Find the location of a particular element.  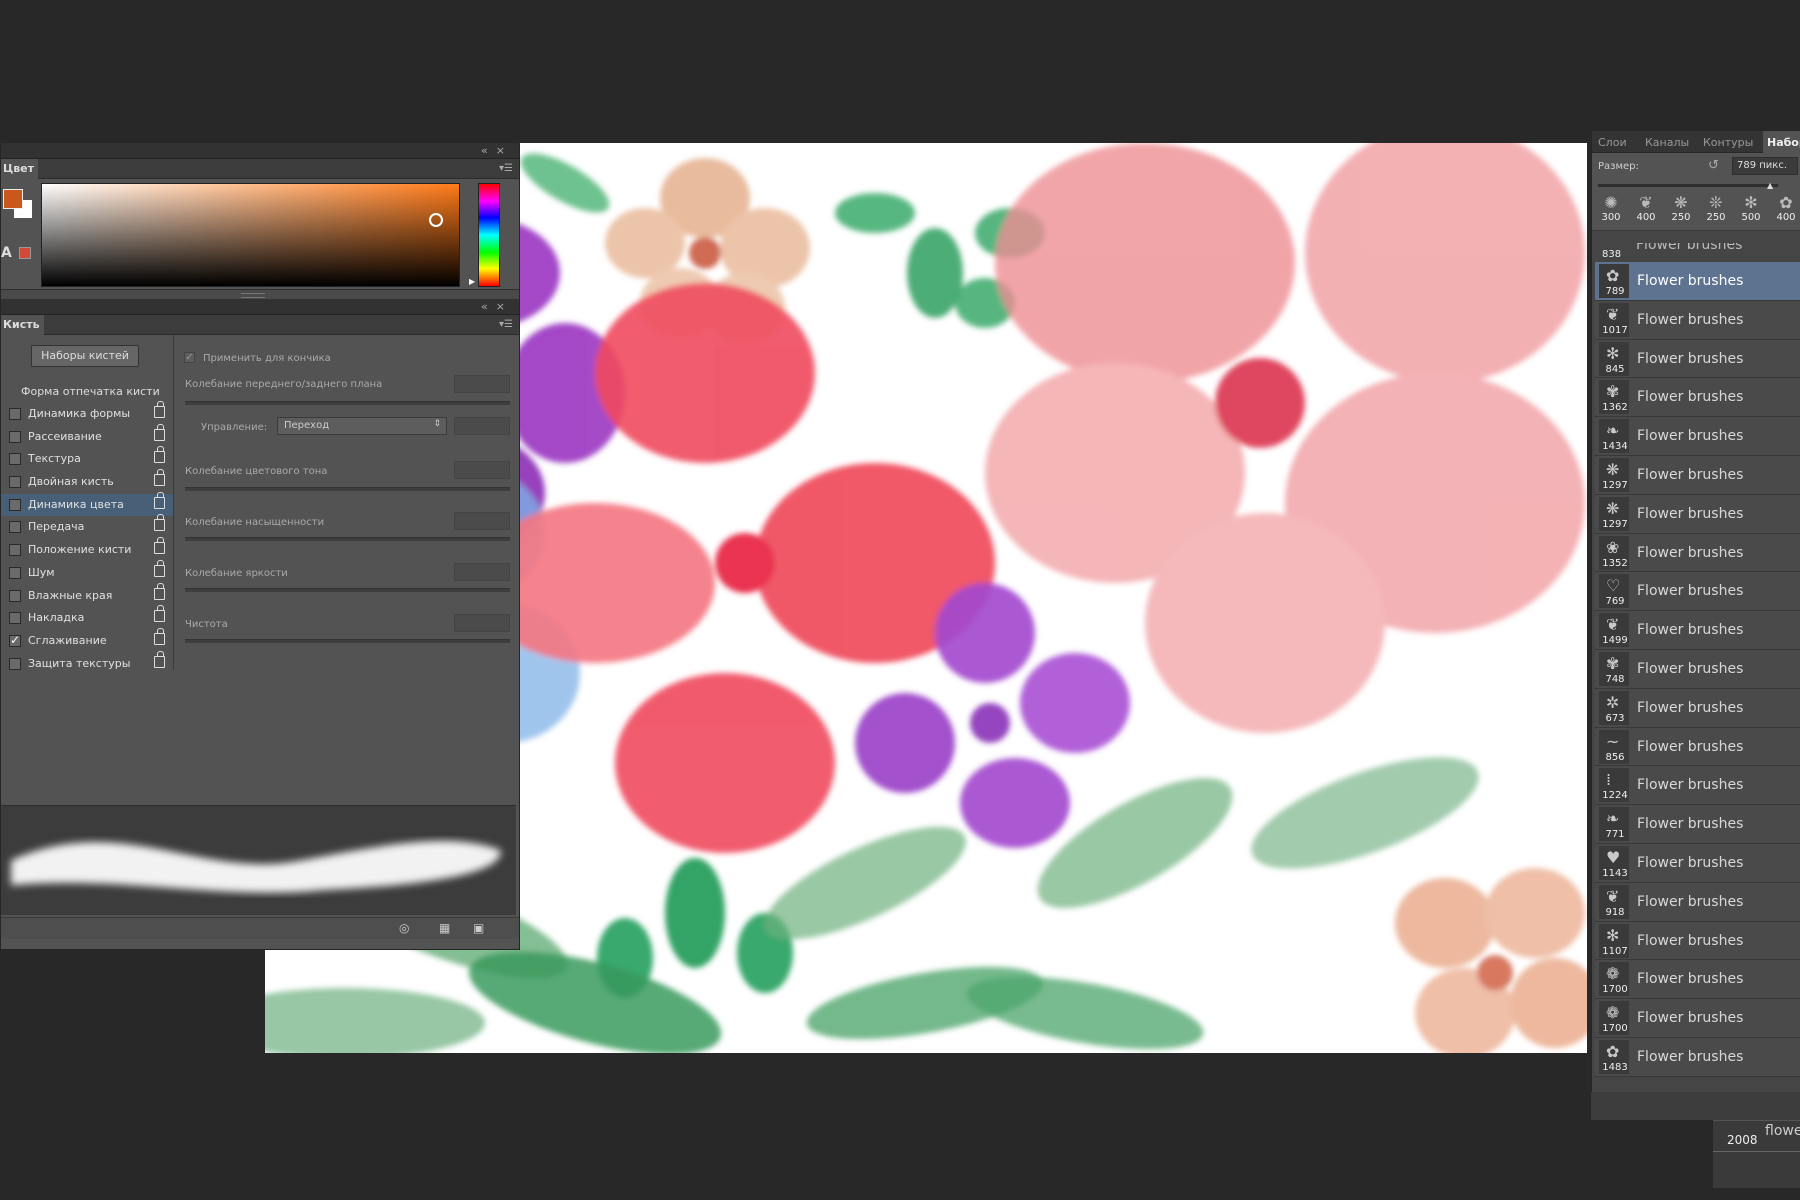

brush-preset-item: ✾ 748 Flower brushes is located at coordinates (1697, 669).